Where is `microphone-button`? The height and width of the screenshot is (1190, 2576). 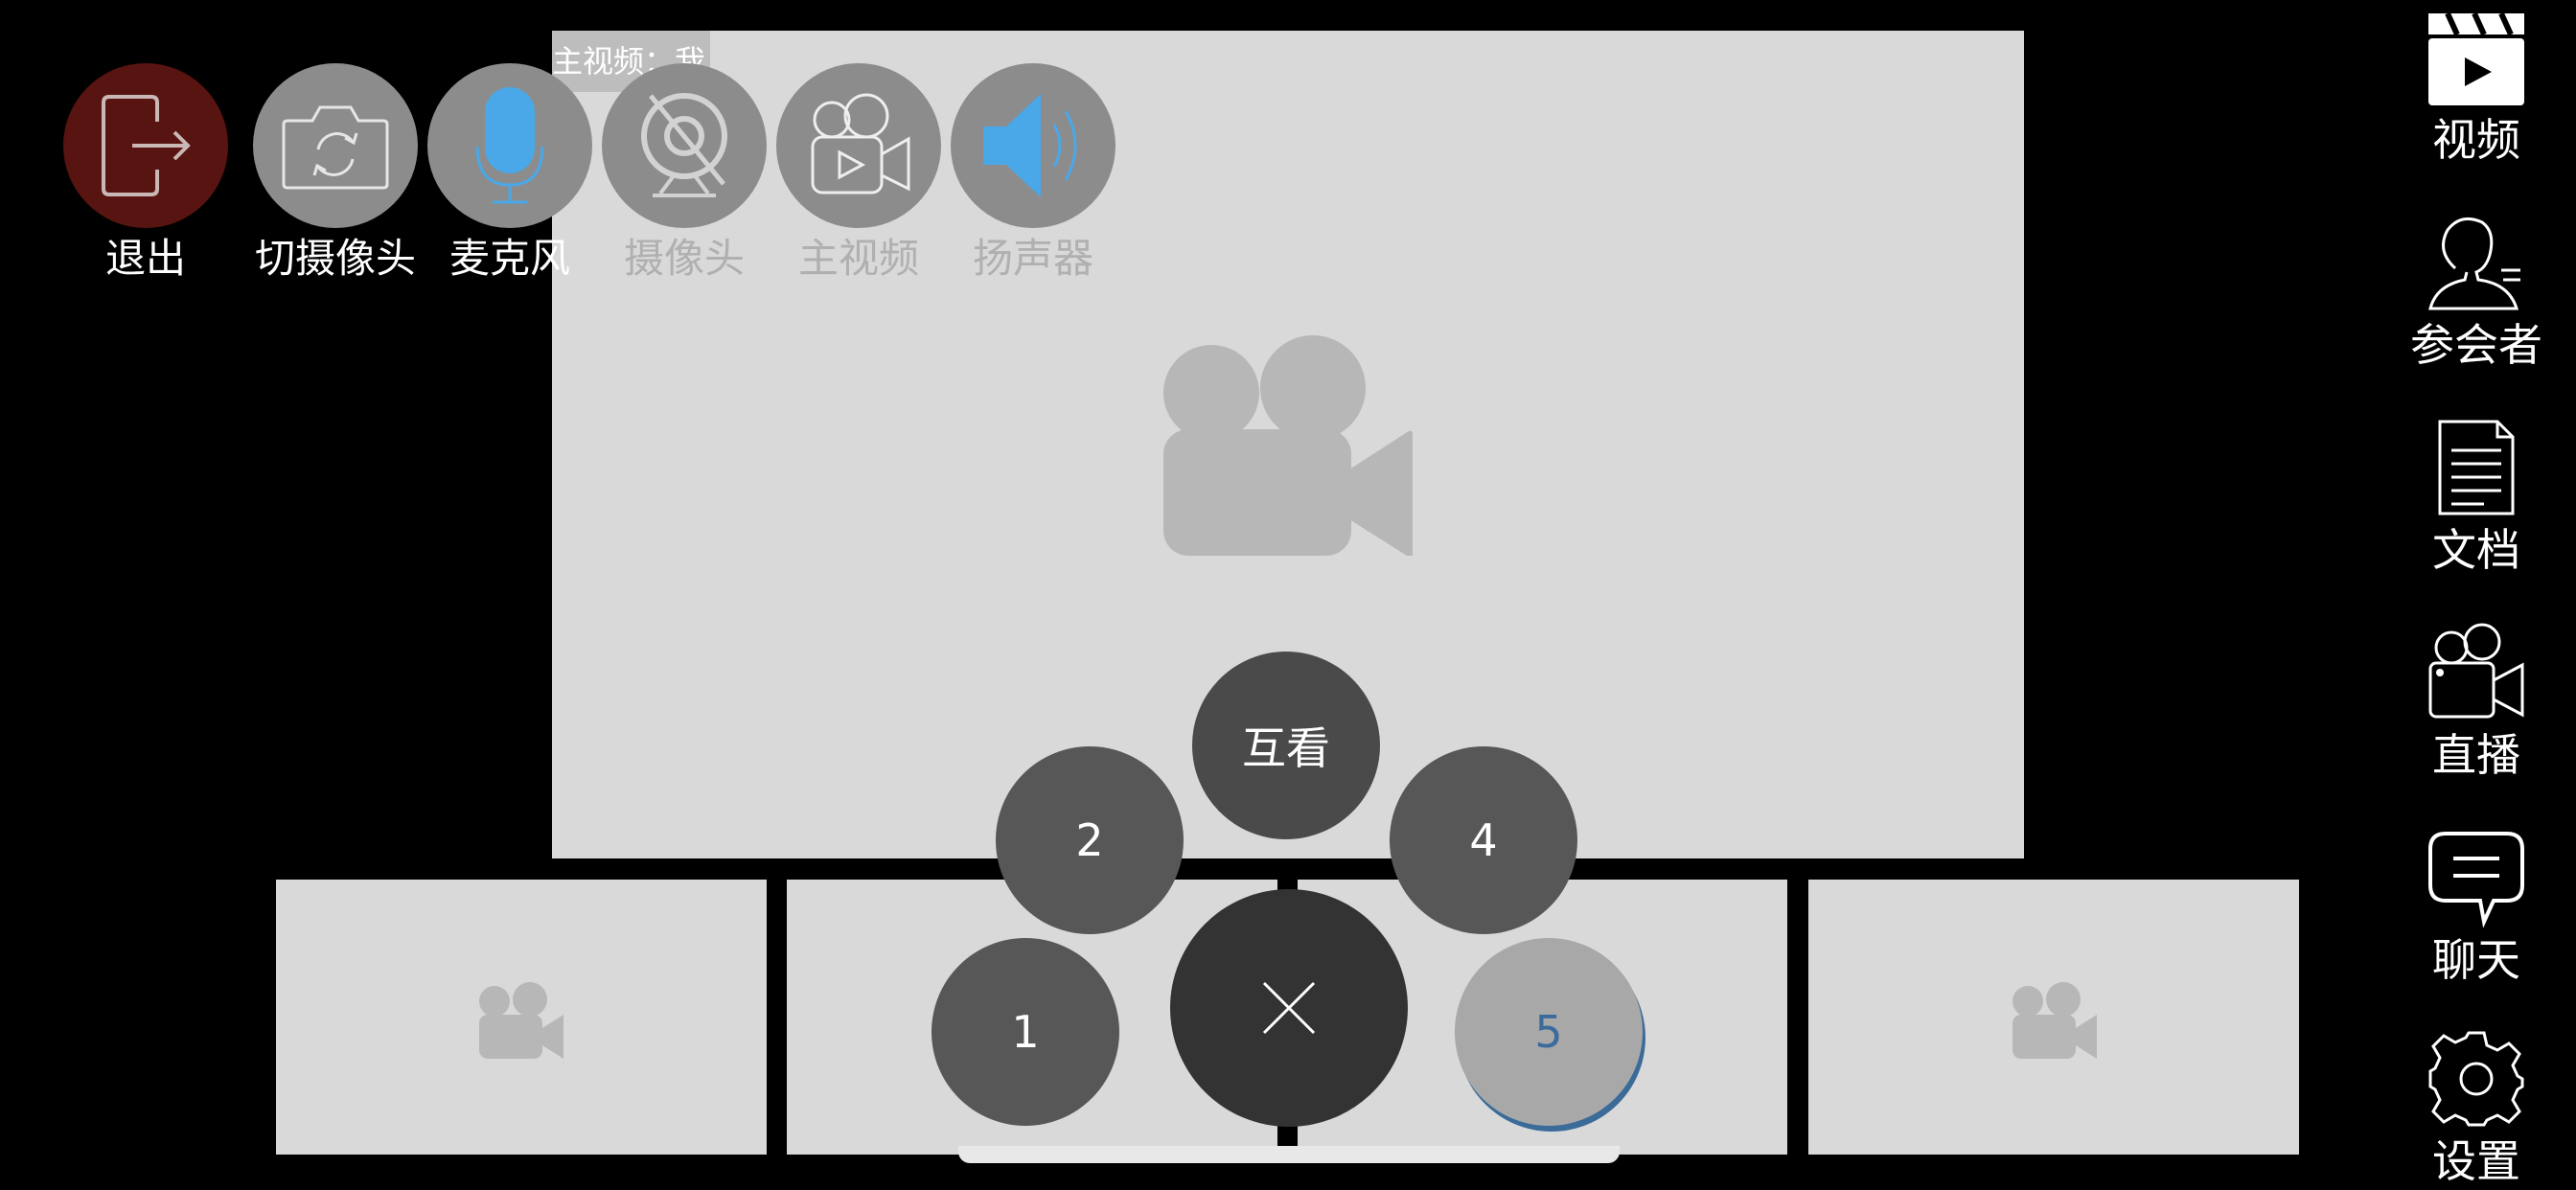
microphone-button is located at coordinates (510, 146).